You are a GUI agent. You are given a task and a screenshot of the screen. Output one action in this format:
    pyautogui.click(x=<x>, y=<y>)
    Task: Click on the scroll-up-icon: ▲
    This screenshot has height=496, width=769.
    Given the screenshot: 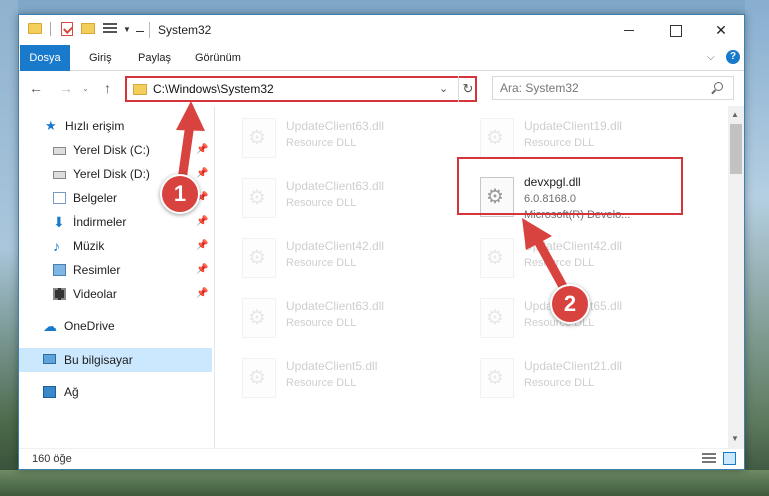 What is the action you would take?
    pyautogui.click(x=735, y=114)
    